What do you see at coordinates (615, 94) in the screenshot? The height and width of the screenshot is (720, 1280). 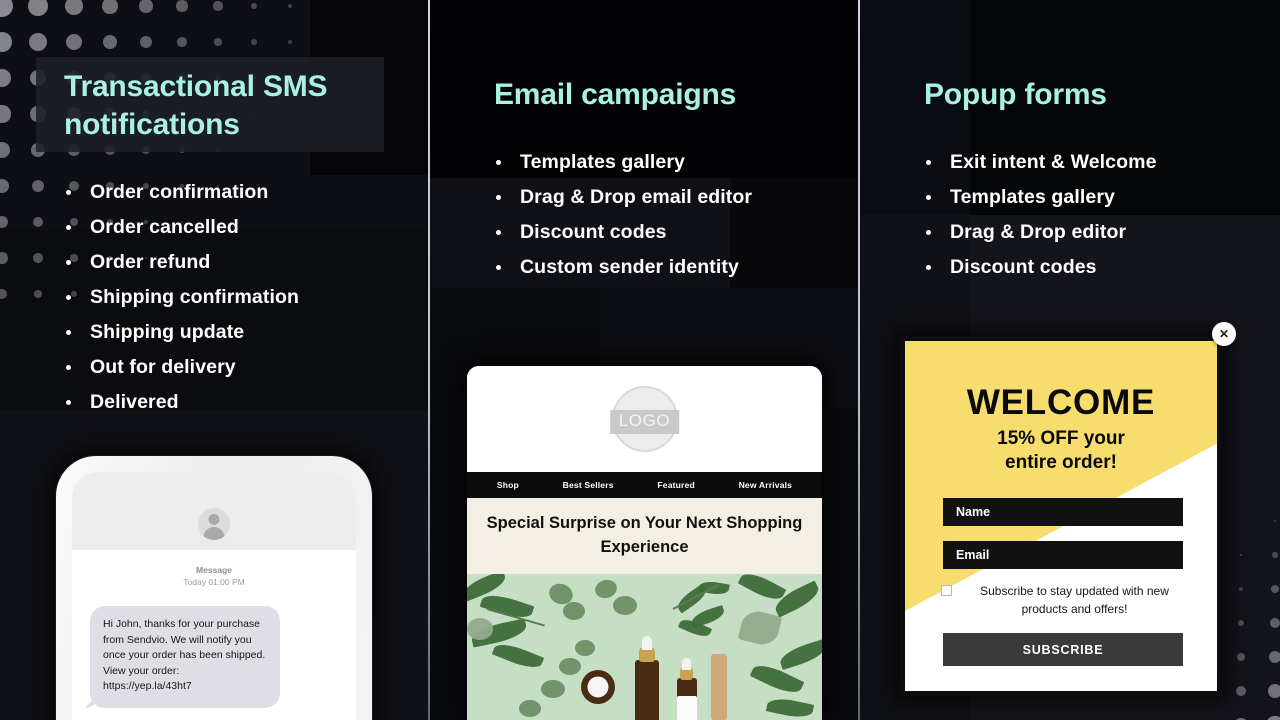 I see `column-heading-email: Email campaigns` at bounding box center [615, 94].